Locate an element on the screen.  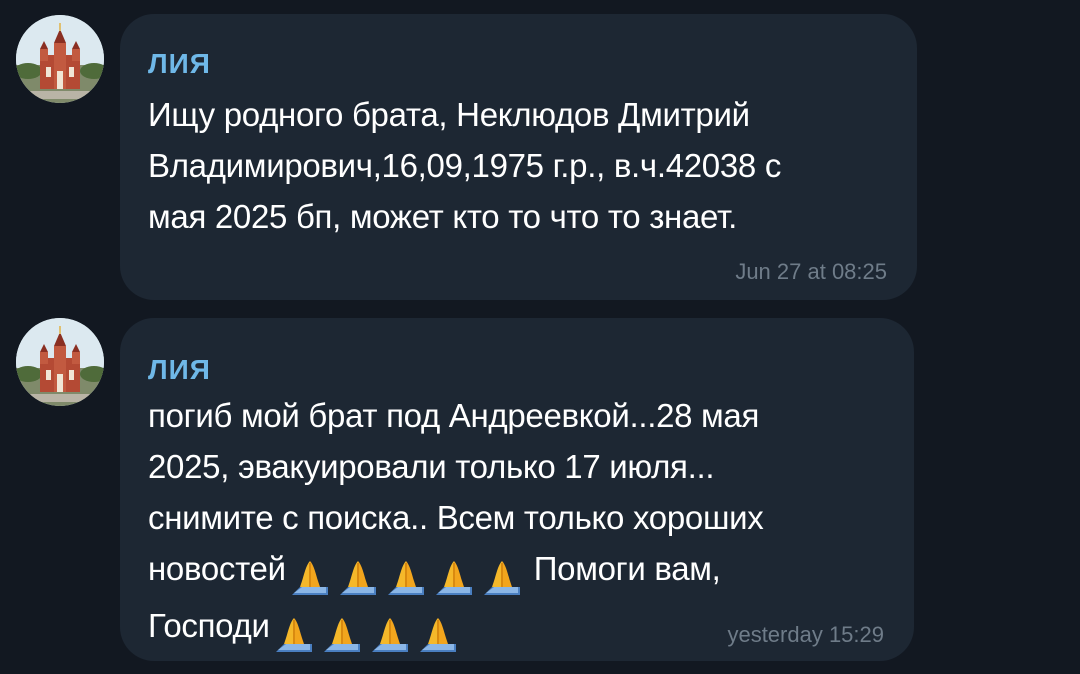
message-timestamp: yesterday 15:29 is located at coordinates (805, 634).